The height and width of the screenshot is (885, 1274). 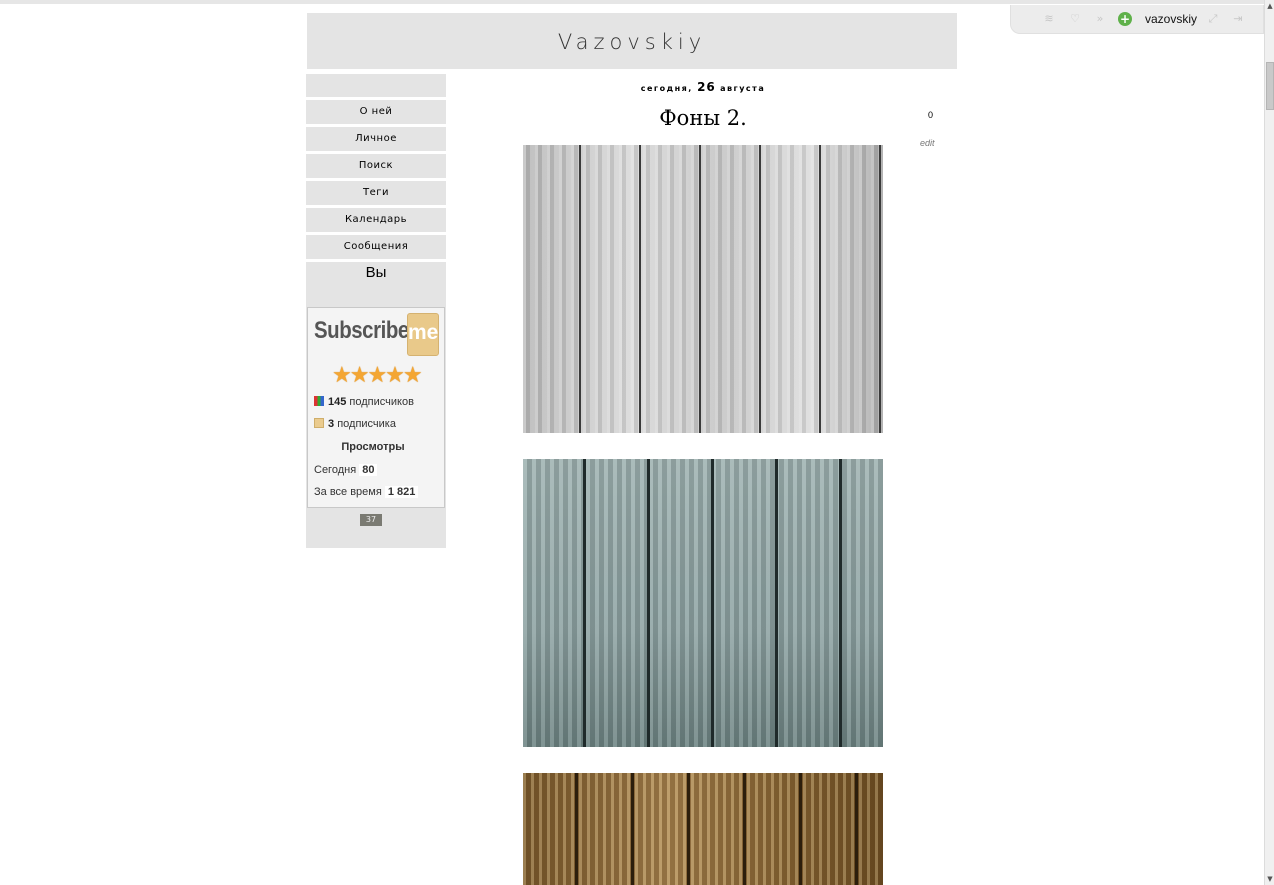 I want to click on subscribers-icon, so click(x=319, y=401).